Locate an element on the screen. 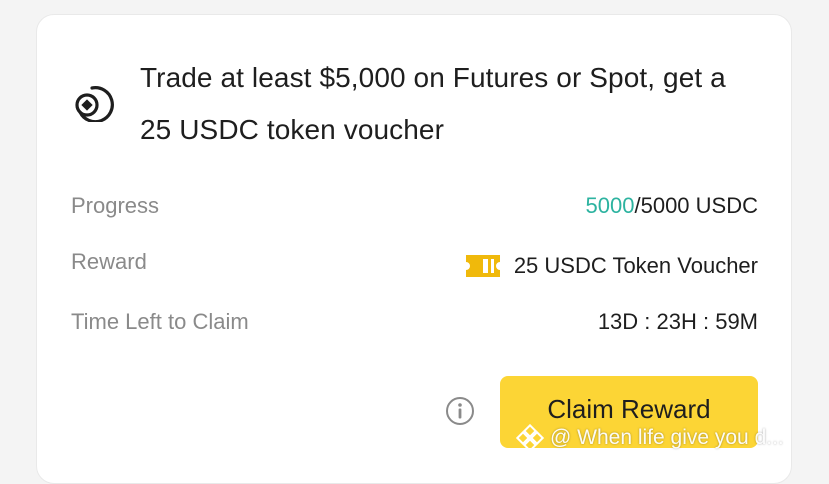  progress-label: Progress is located at coordinates (115, 205).